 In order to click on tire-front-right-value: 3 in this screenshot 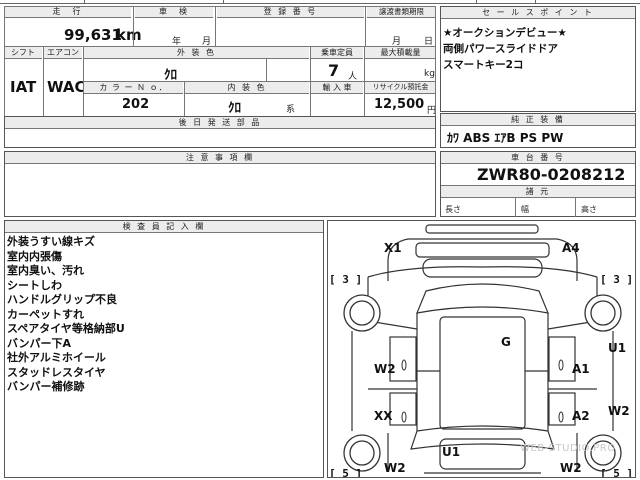, I will do `click(616, 279)`.